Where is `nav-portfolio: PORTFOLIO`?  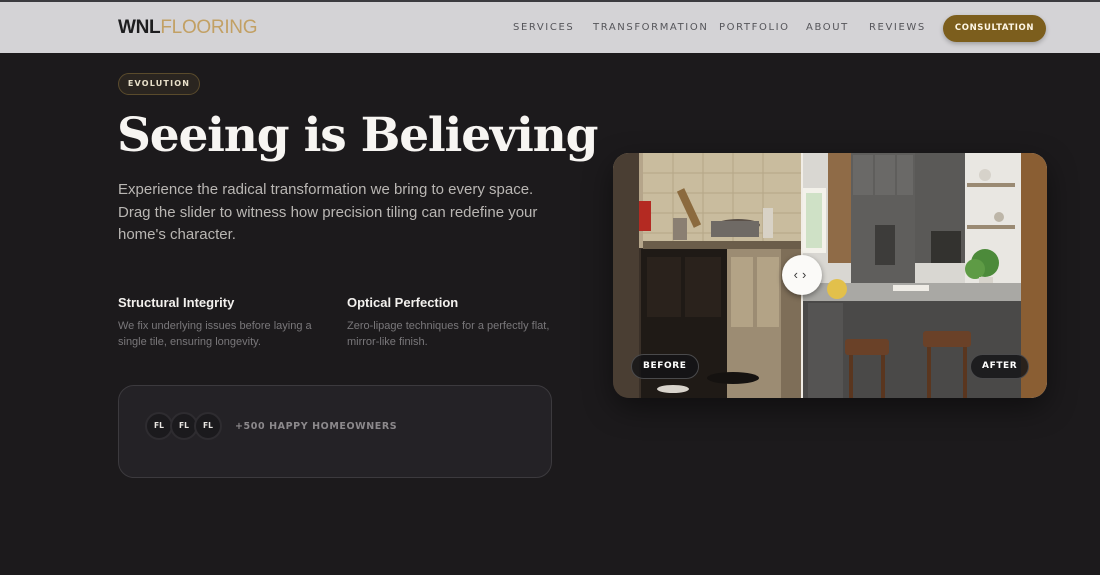 nav-portfolio: PORTFOLIO is located at coordinates (754, 27).